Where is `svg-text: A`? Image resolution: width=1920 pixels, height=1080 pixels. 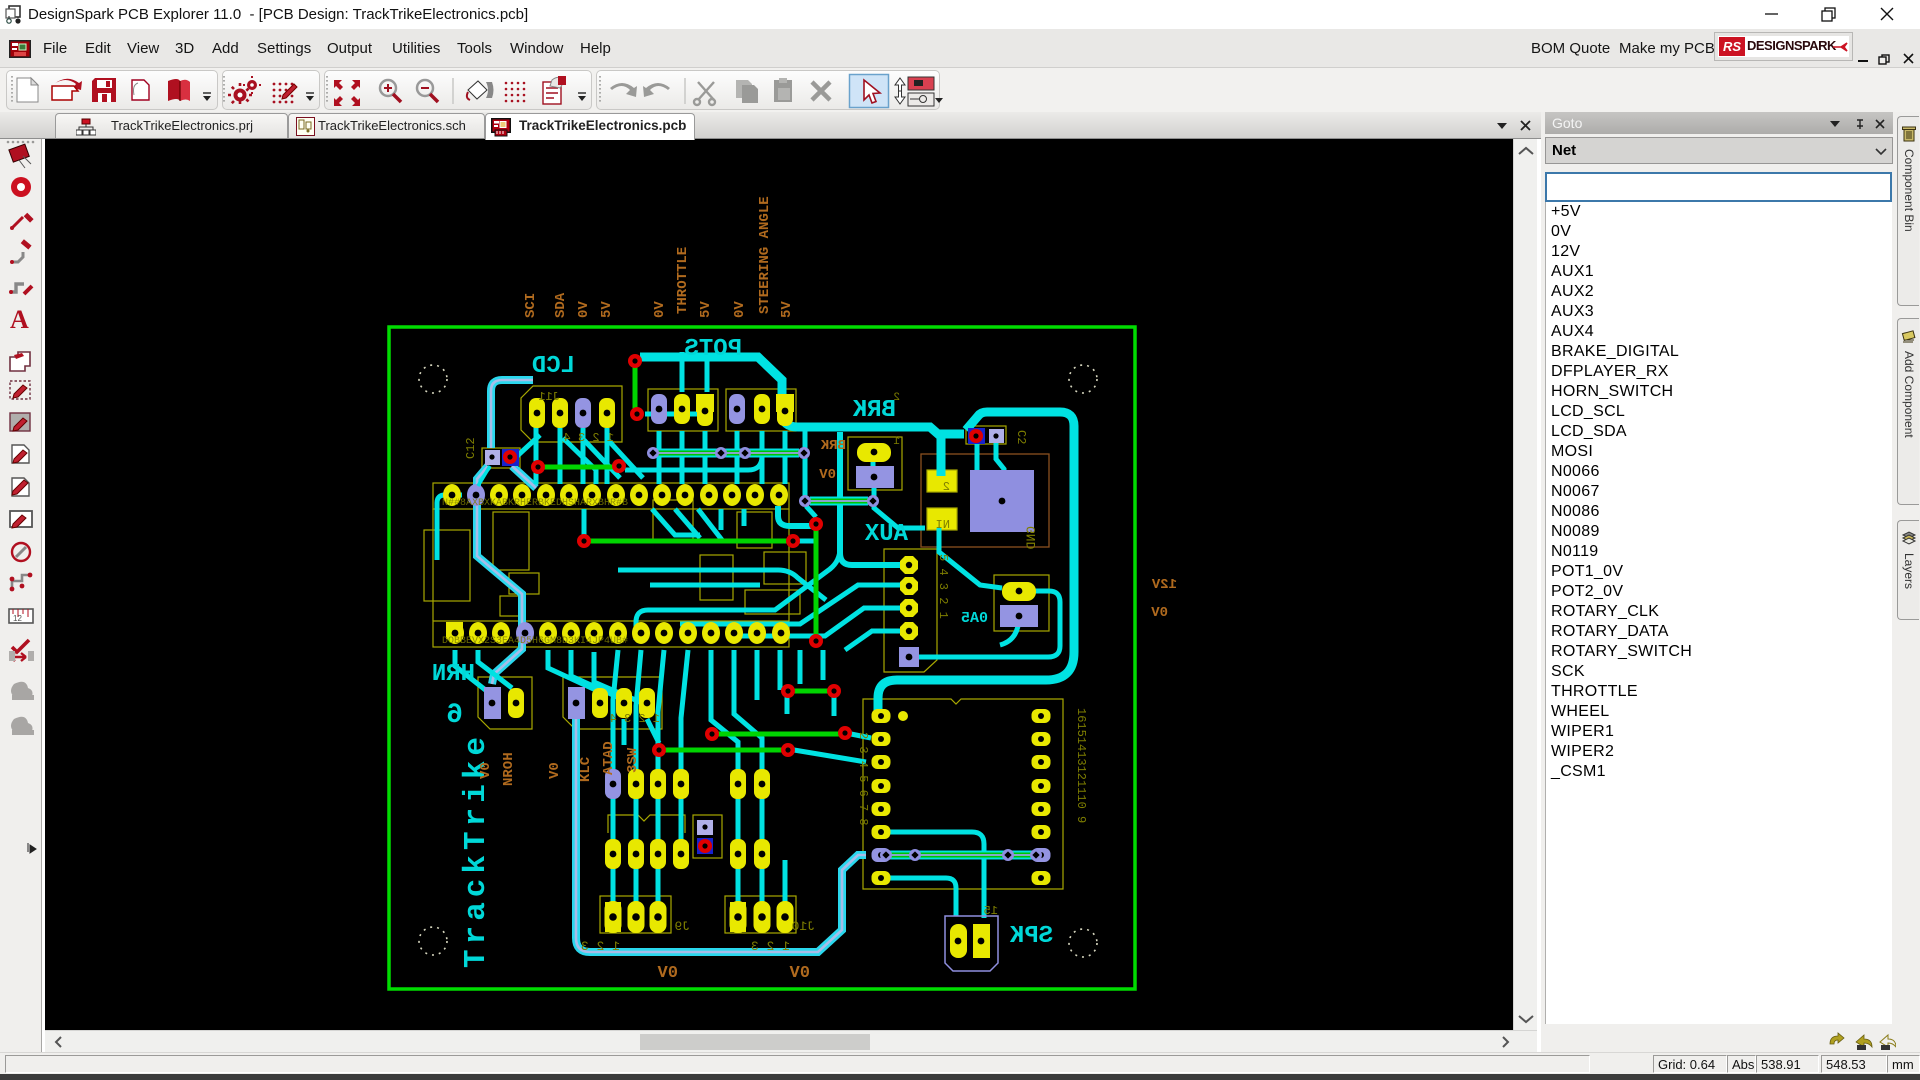 svg-text: A is located at coordinates (19, 319).